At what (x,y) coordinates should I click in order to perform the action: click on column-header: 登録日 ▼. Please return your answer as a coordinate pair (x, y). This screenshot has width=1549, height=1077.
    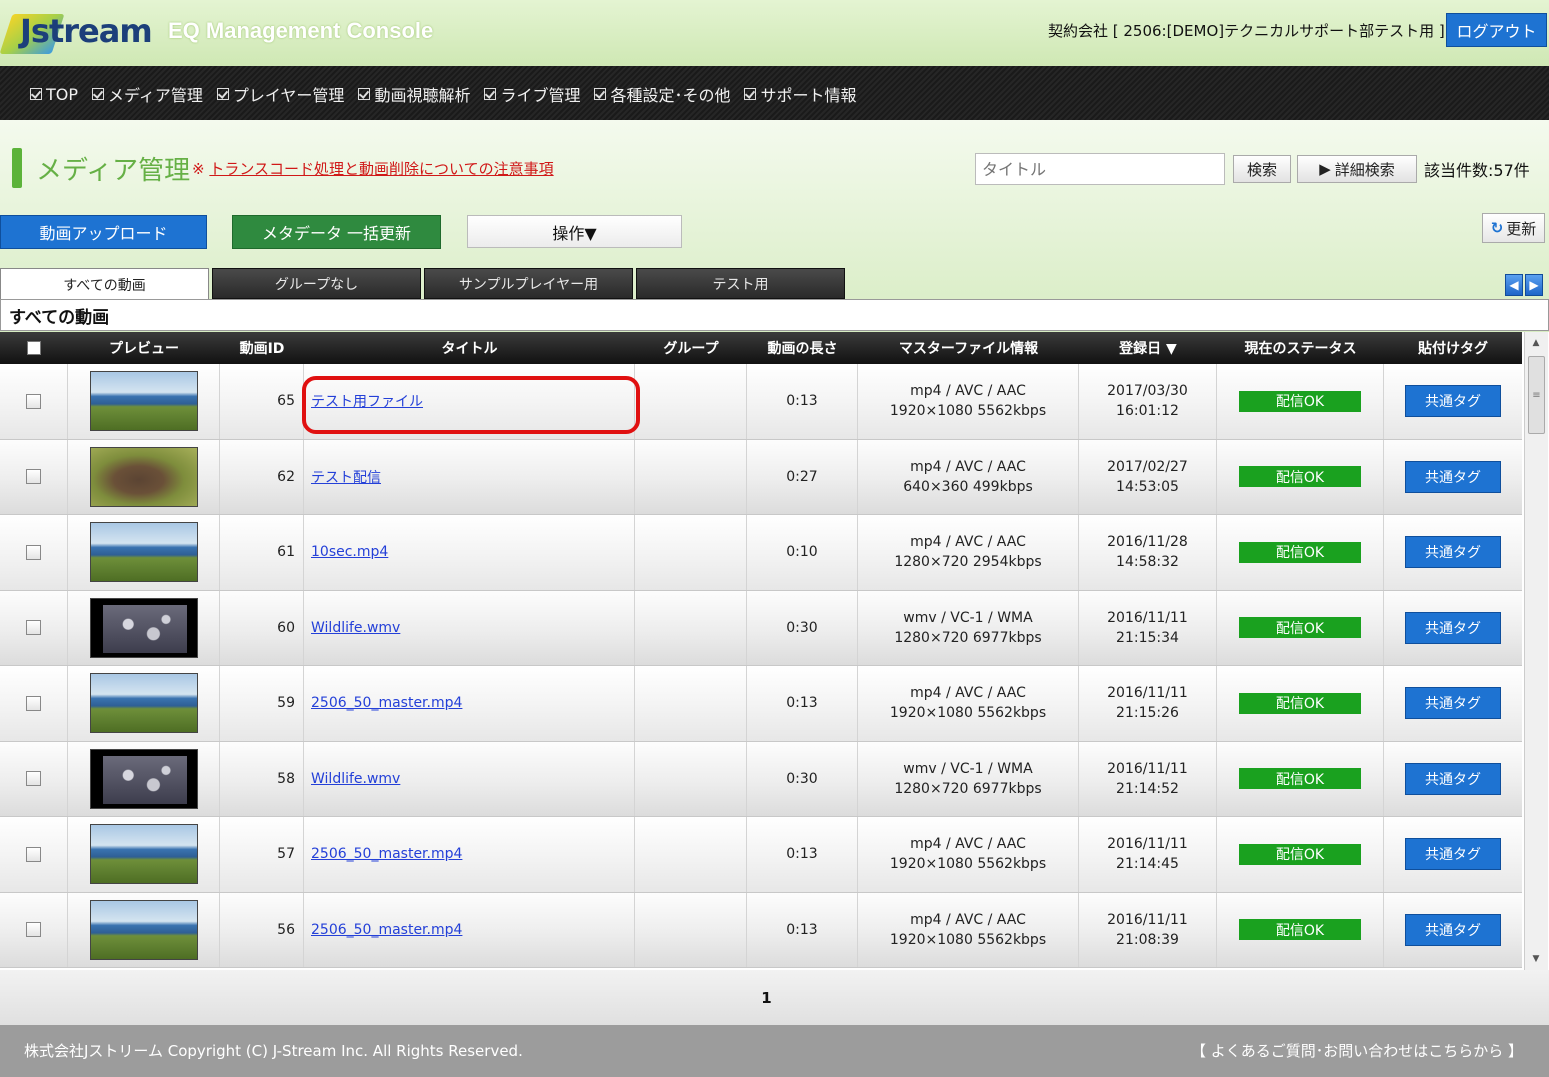
    Looking at the image, I should click on (1148, 348).